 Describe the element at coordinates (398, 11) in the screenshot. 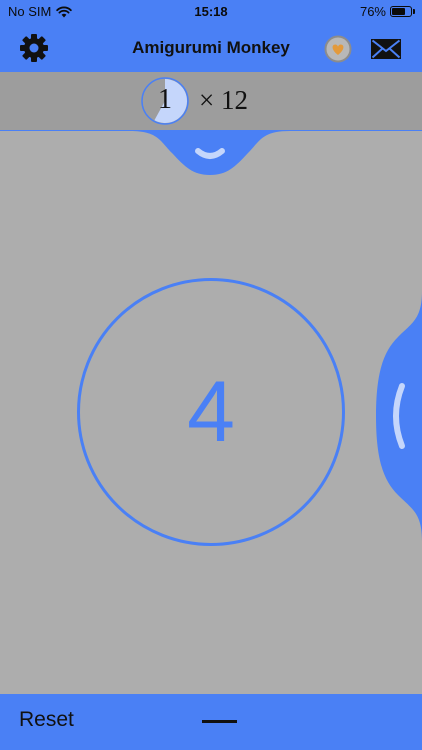

I see `battery-fill` at that location.